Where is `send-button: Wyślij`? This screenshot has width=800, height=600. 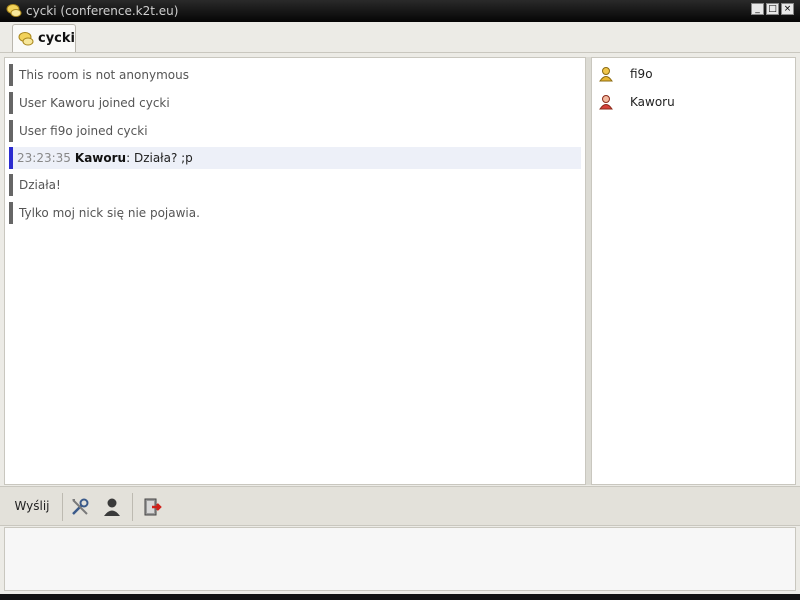 send-button: Wyślij is located at coordinates (32, 506).